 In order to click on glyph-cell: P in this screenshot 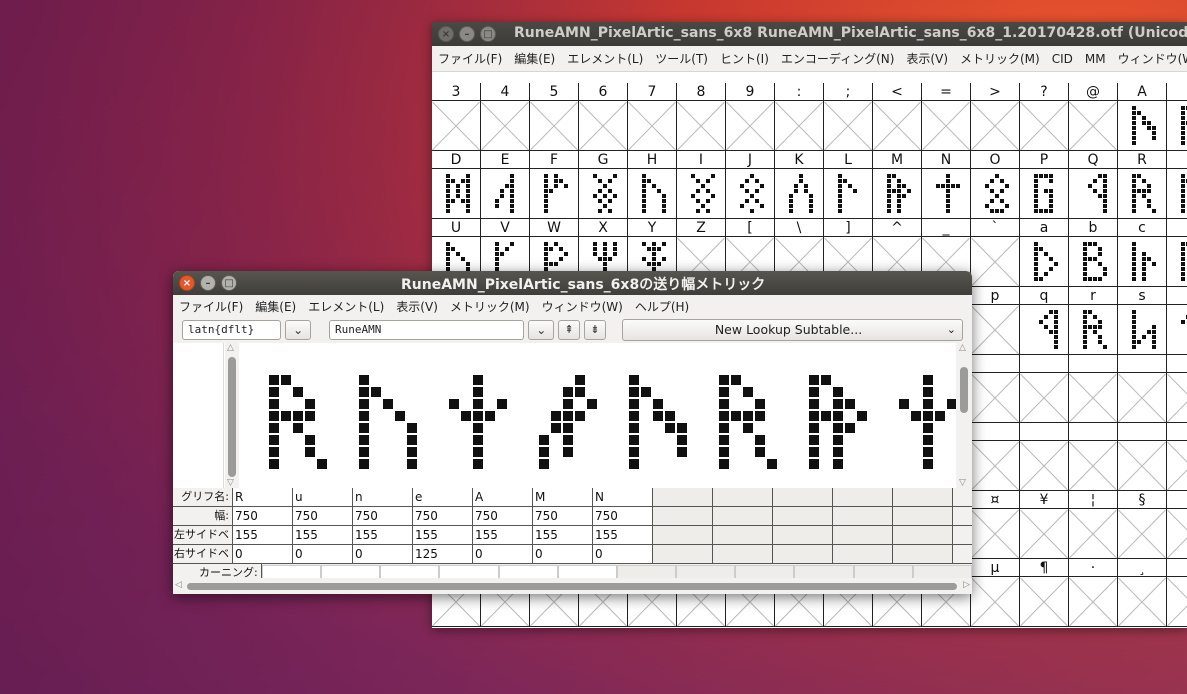, I will do `click(1044, 185)`.